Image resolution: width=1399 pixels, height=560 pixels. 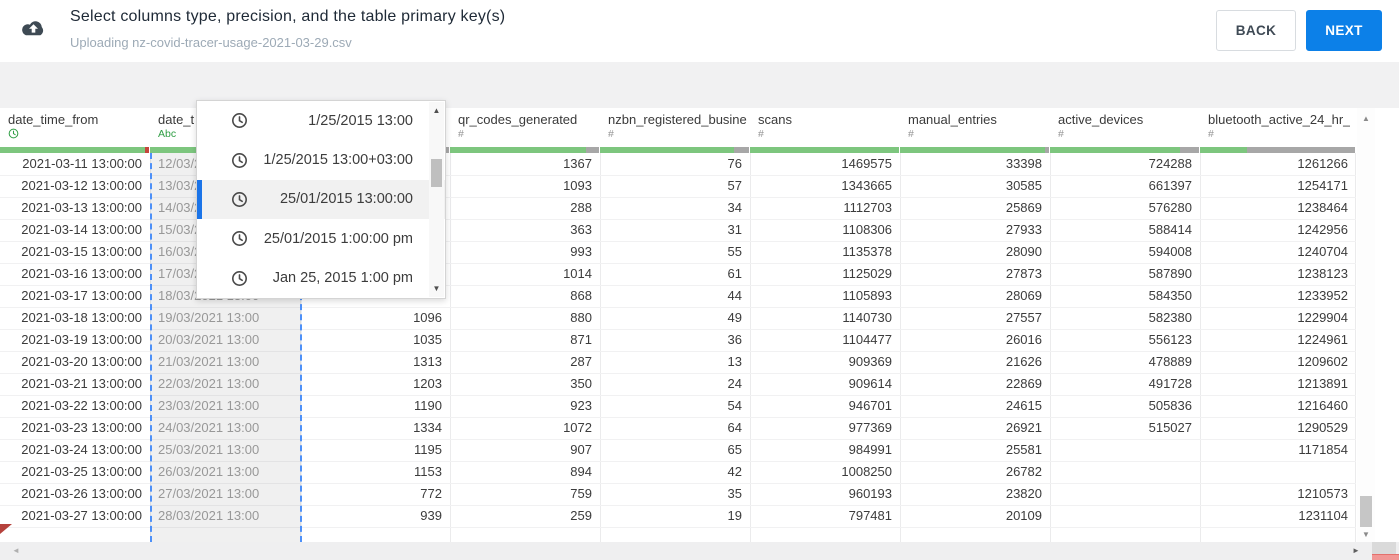 I want to click on table-cell: 582380, so click(x=1170, y=317).